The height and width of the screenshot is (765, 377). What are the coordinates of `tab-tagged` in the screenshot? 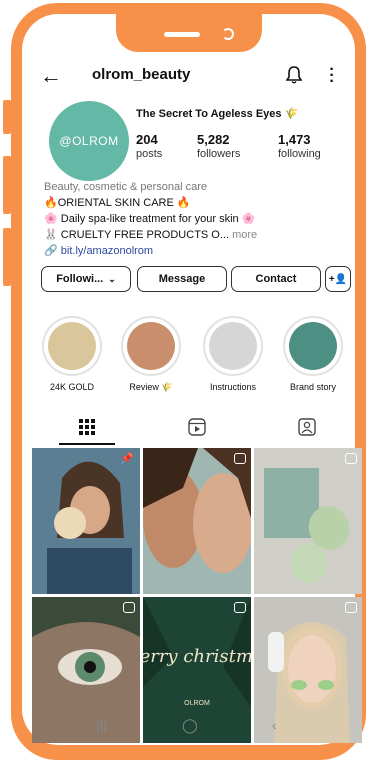 It's located at (303, 427).